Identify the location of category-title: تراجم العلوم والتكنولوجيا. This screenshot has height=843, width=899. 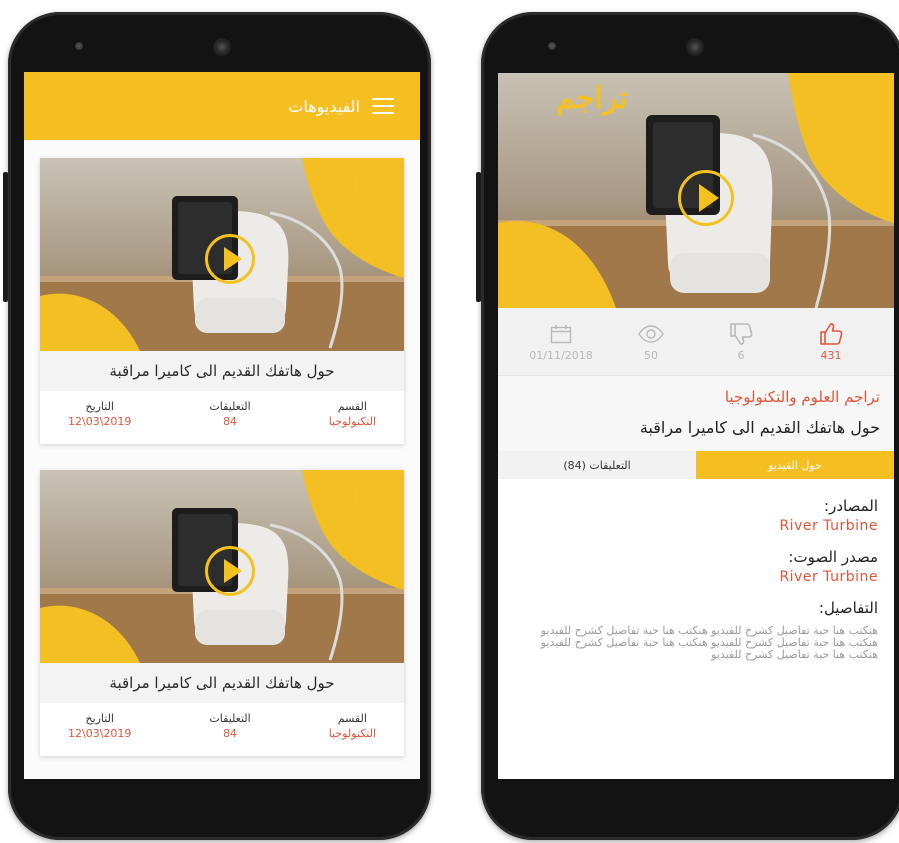
(696, 397).